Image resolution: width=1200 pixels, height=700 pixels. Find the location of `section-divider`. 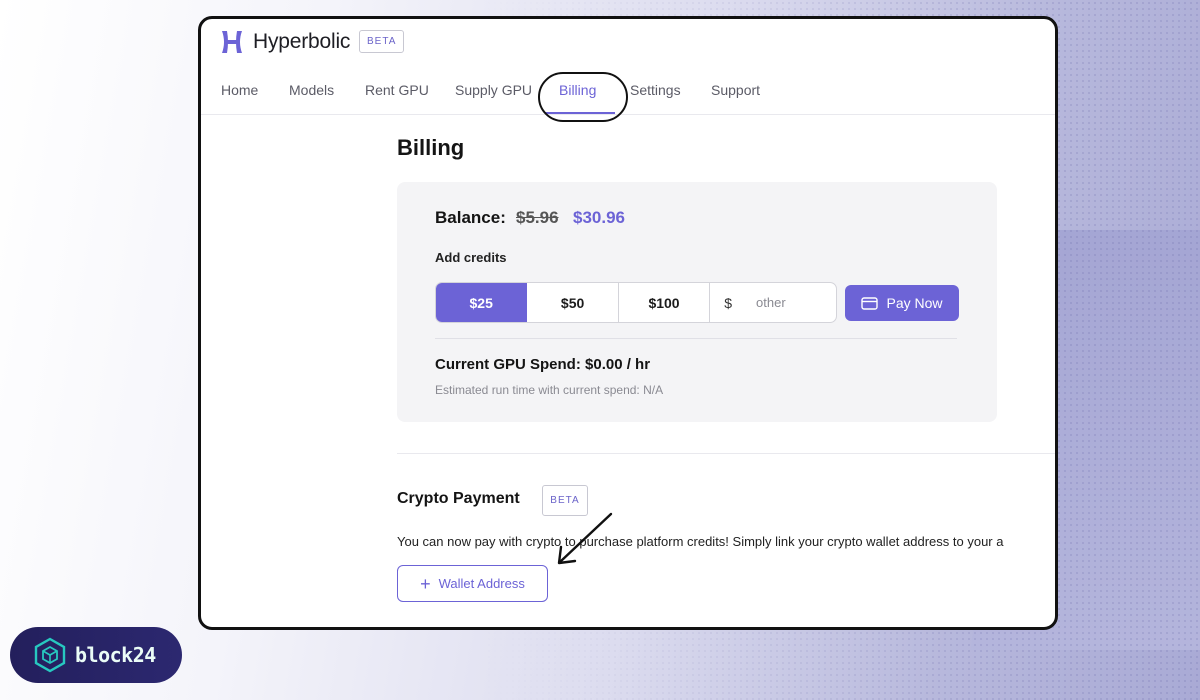

section-divider is located at coordinates (726, 453).